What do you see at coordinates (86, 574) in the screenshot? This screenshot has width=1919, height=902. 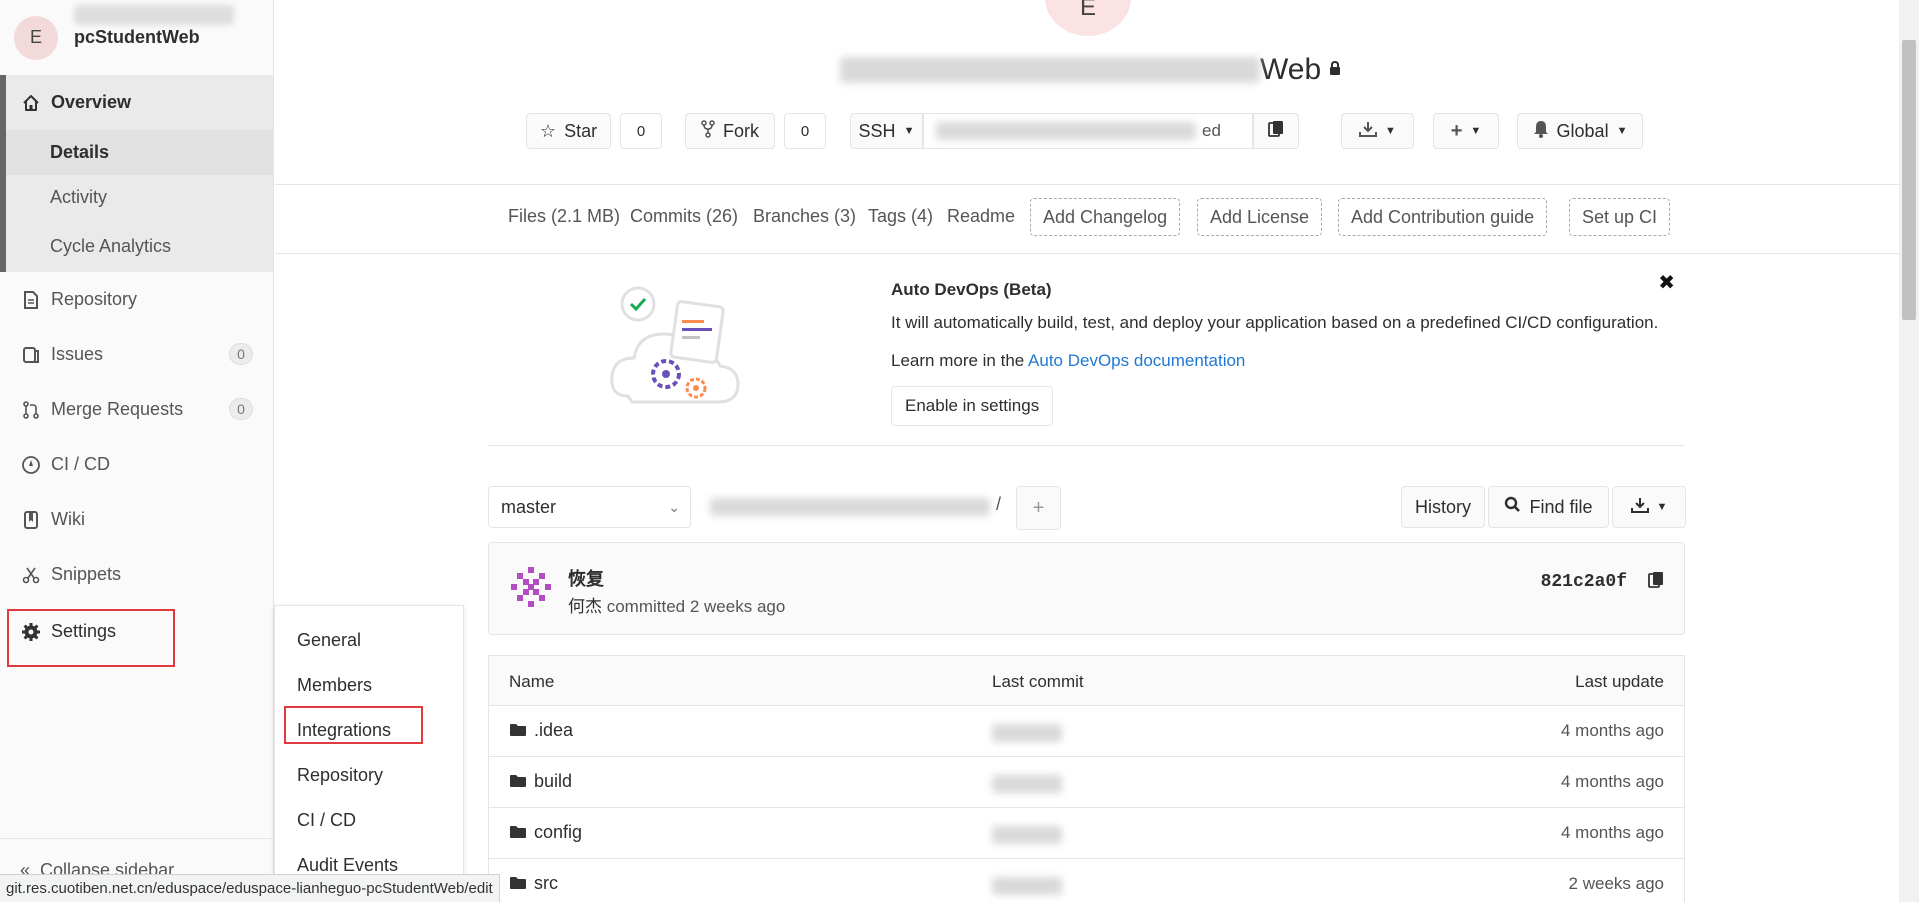 I see `sidebar-item-label: Snippets` at bounding box center [86, 574].